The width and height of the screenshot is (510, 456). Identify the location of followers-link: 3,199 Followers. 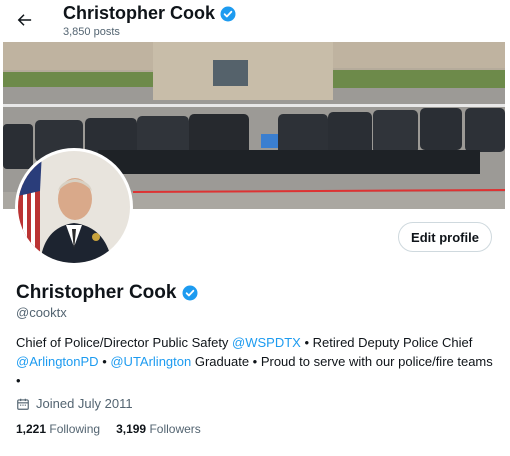
(158, 429).